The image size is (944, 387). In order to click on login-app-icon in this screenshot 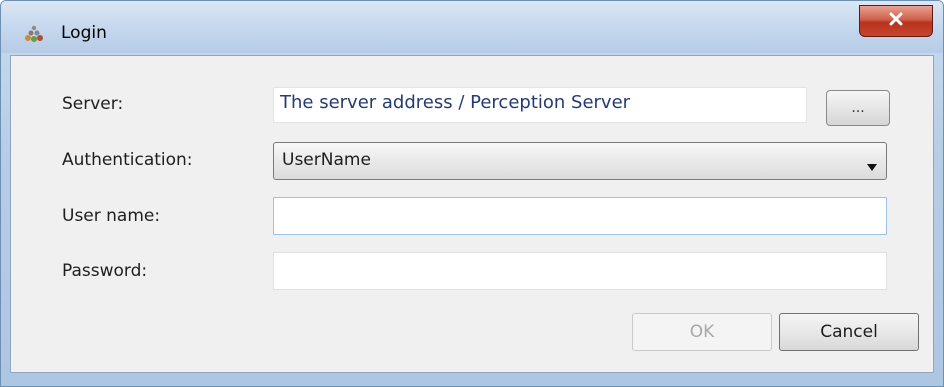, I will do `click(34, 34)`.